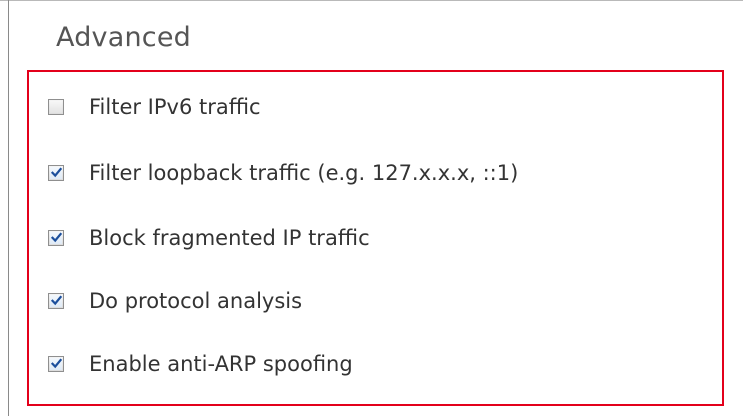  I want to click on checkbox-filter-loopback, so click(56, 173).